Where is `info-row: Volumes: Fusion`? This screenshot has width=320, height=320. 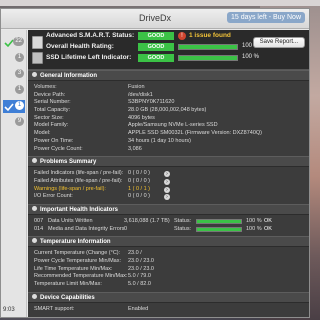
info-row: Volumes: Fusion is located at coordinates (168, 88).